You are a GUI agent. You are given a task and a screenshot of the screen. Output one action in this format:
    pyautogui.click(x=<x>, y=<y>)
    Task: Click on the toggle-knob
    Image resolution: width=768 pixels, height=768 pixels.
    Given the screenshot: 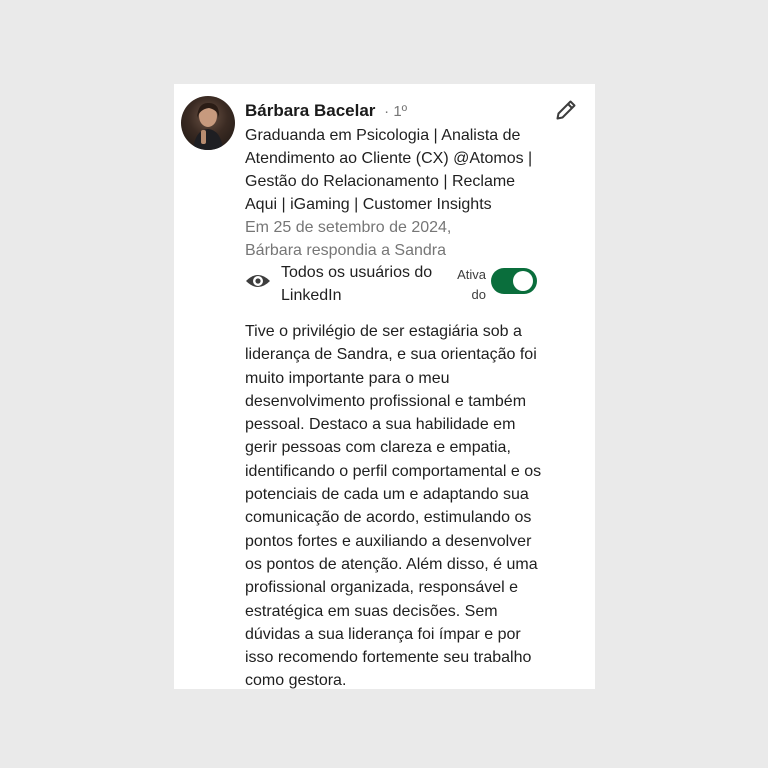 What is the action you would take?
    pyautogui.click(x=523, y=281)
    